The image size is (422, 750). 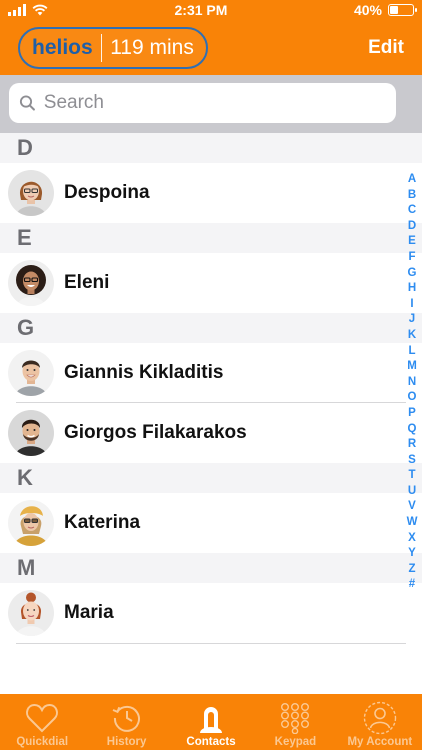 I want to click on alphabet-index: A B C D E F G H I J K L M N O P Q R S T U V W X Y Z #, so click(x=412, y=382).